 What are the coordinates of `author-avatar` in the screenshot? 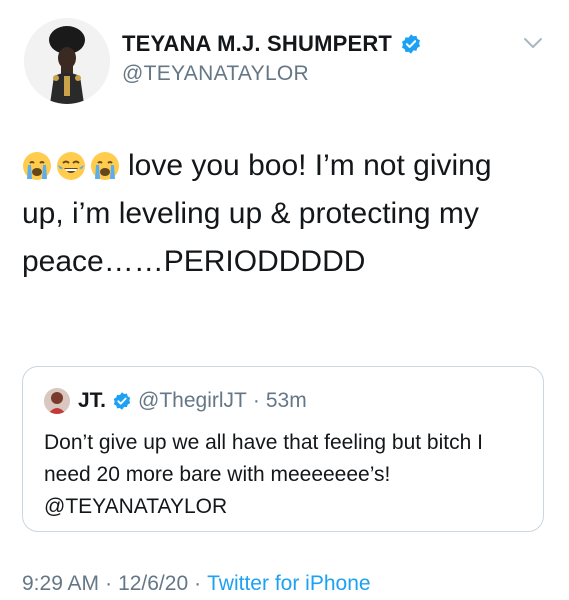 It's located at (67, 61).